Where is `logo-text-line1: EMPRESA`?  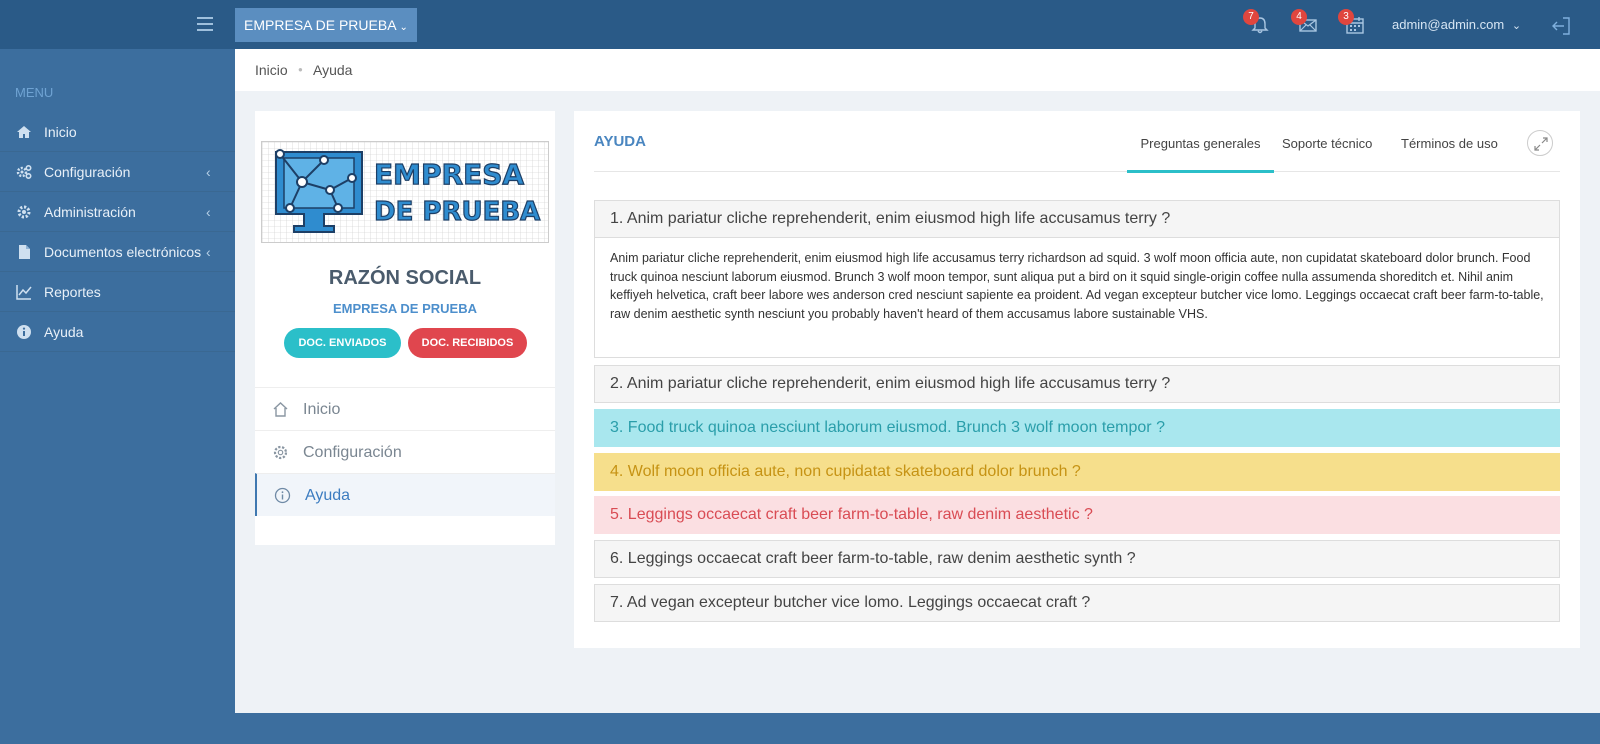
logo-text-line1: EMPRESA is located at coordinates (449, 174).